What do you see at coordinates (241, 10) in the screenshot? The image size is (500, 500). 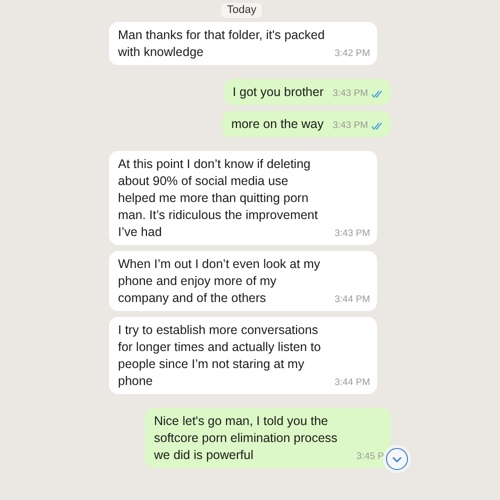 I see `date-badge: Today` at bounding box center [241, 10].